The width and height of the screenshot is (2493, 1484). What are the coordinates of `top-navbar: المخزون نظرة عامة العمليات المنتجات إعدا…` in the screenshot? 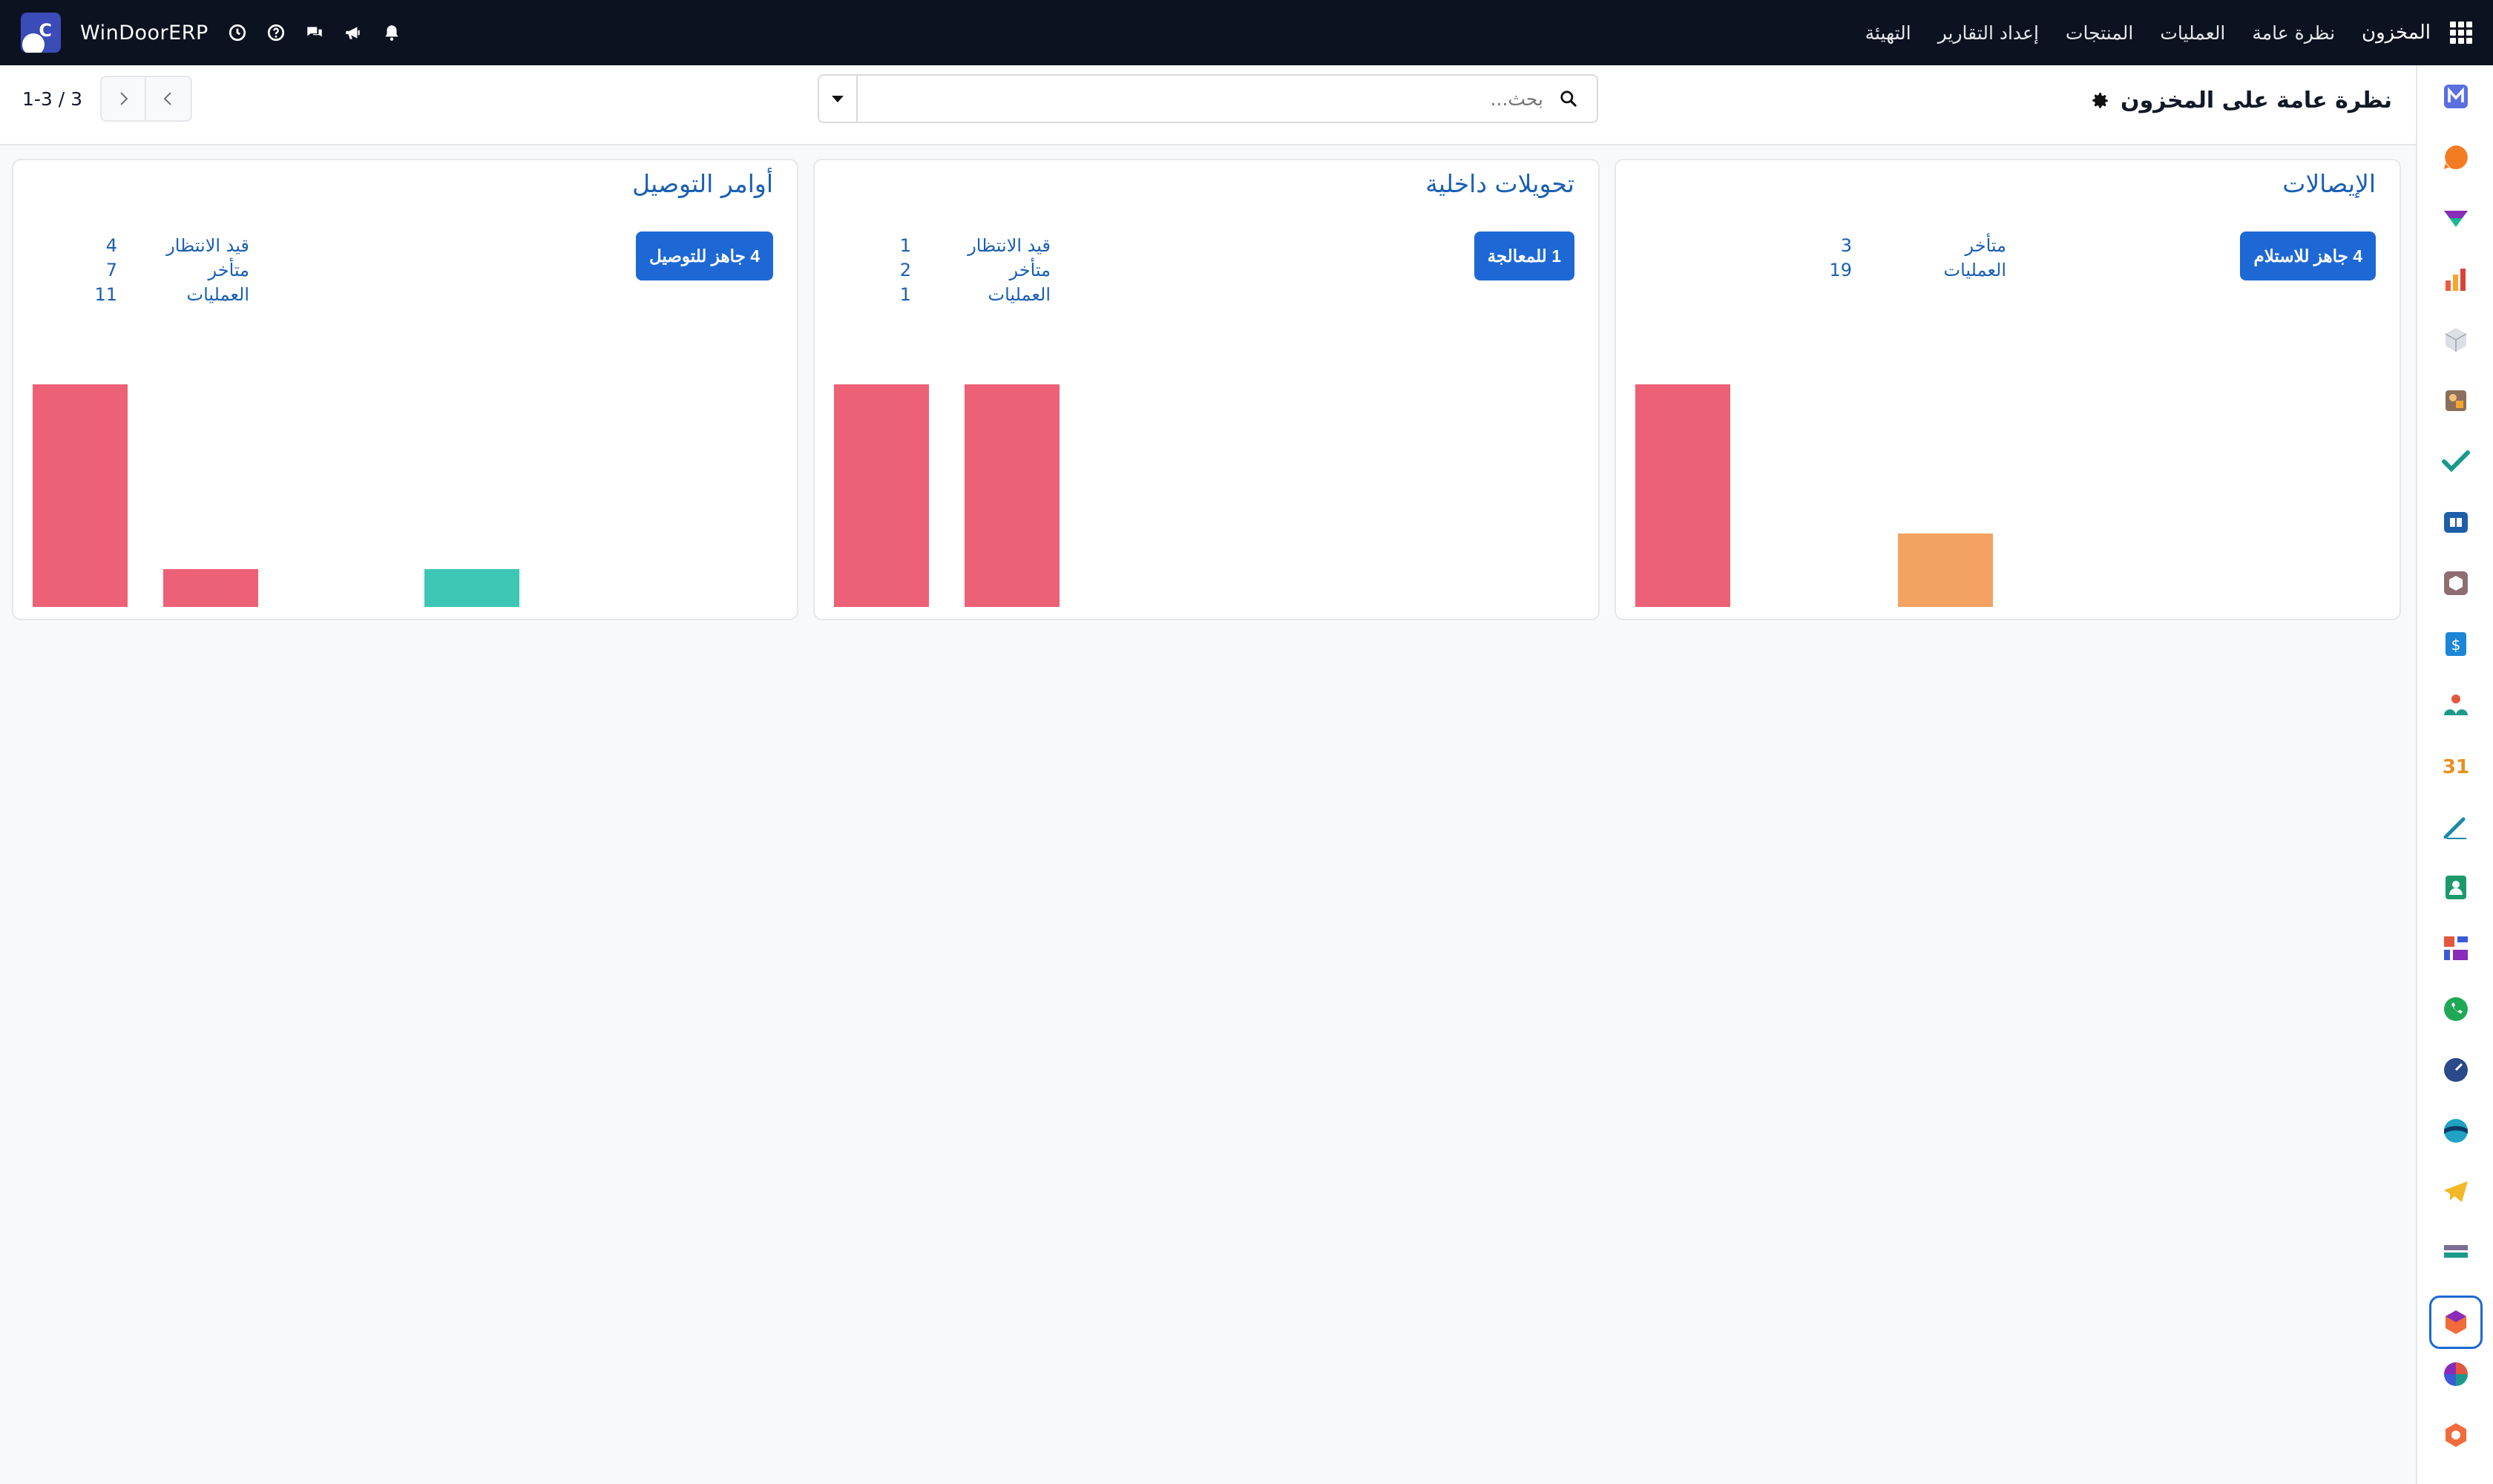 It's located at (1246, 32).